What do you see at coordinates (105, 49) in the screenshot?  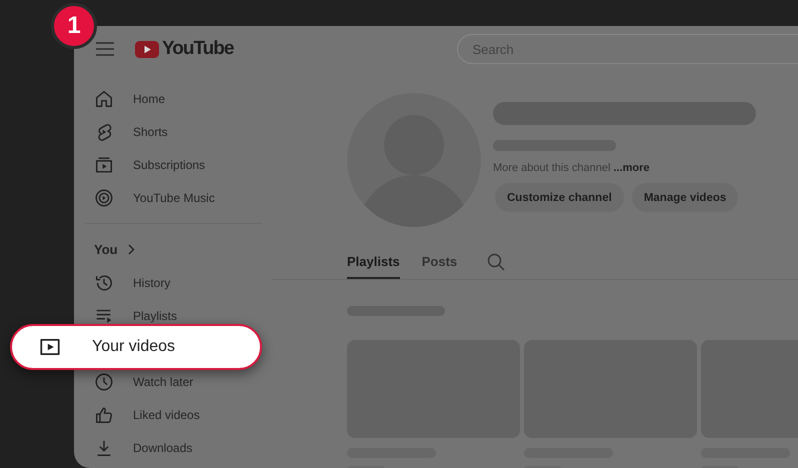 I see `menu-icon` at bounding box center [105, 49].